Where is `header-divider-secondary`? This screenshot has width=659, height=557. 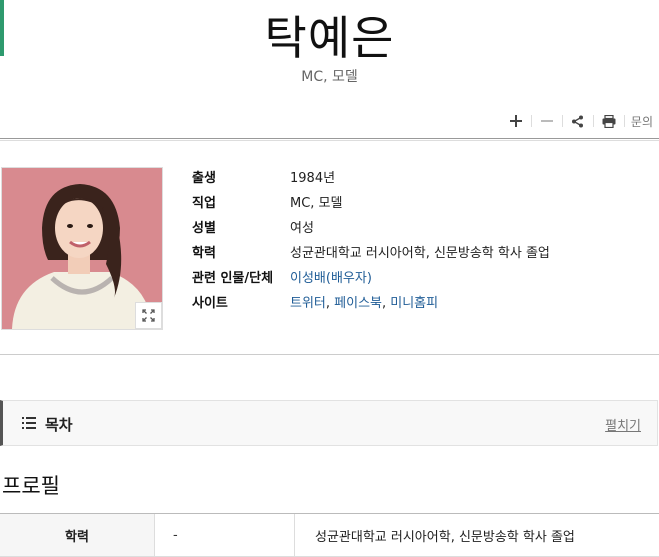
header-divider-secondary is located at coordinates (329, 140).